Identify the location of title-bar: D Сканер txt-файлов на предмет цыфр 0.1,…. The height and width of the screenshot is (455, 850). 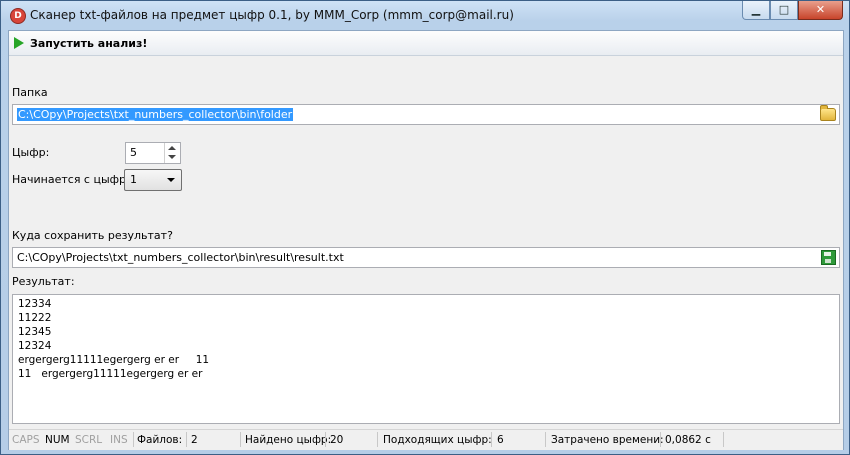
(425, 15).